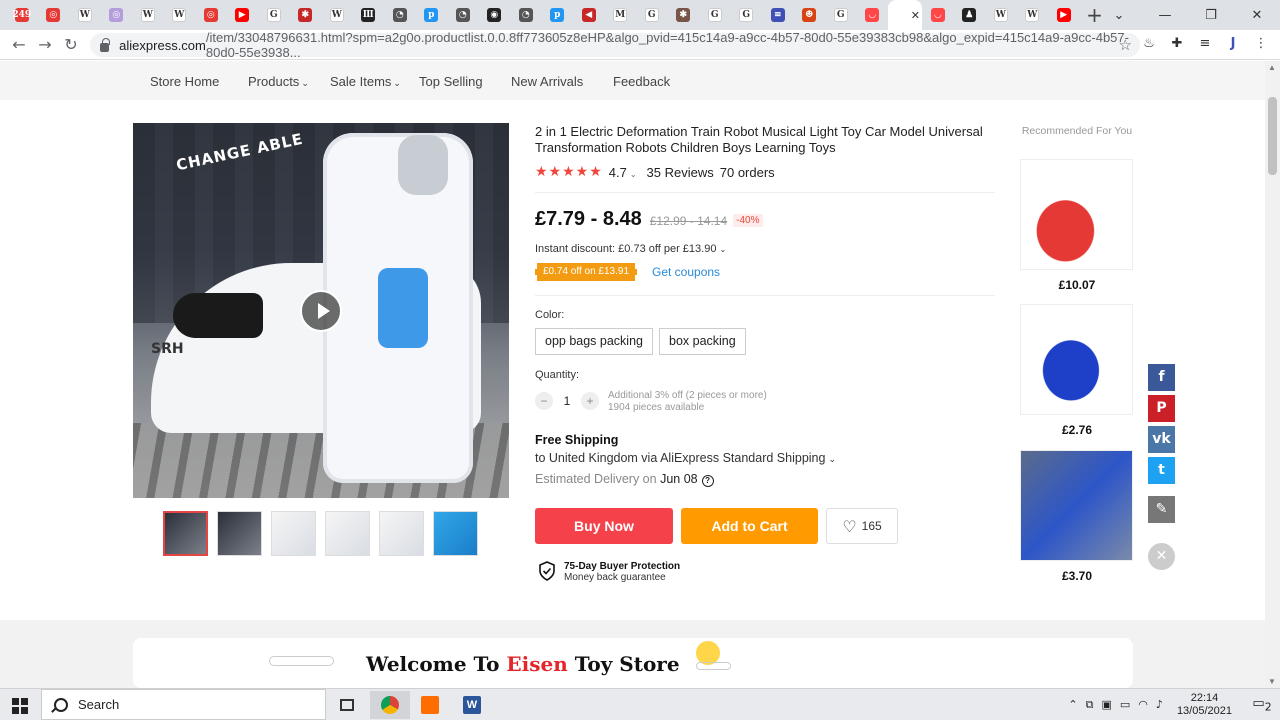 The width and height of the screenshot is (1280, 720). I want to click on bookmark-star-icon: ☆, so click(1125, 45).